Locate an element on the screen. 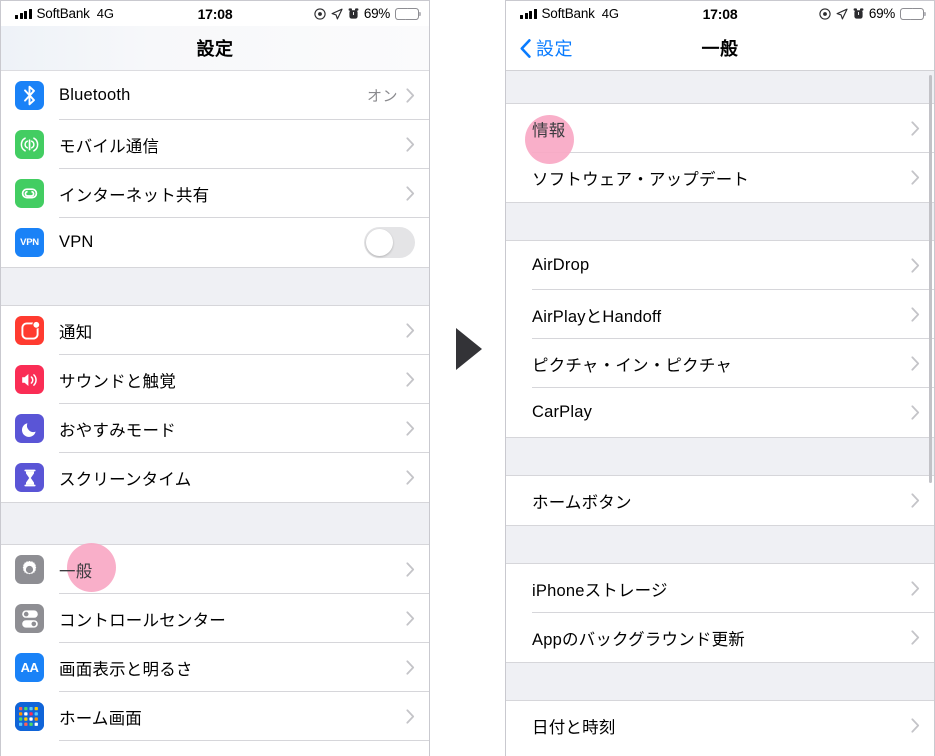 This screenshot has height=756, width=935. chevron-left-icon is located at coordinates (525, 48).